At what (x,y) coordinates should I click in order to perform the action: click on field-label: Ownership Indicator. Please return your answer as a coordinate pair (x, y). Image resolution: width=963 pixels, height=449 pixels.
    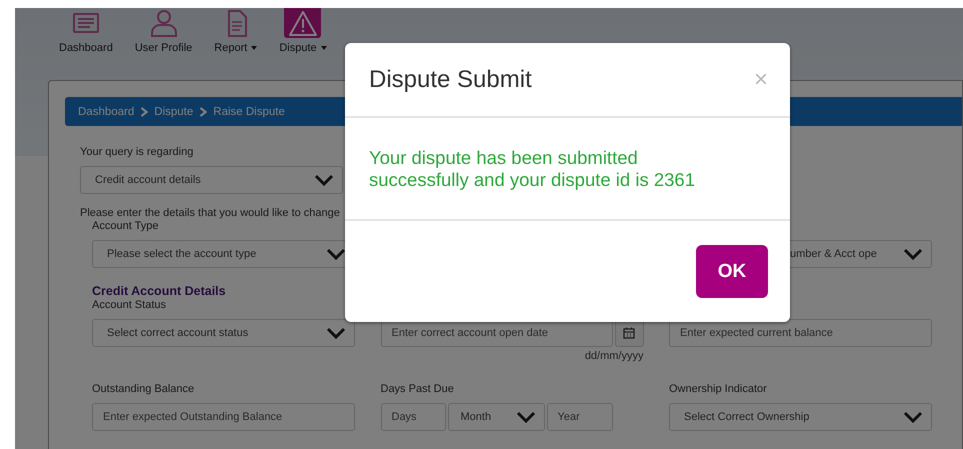
    Looking at the image, I should click on (718, 389).